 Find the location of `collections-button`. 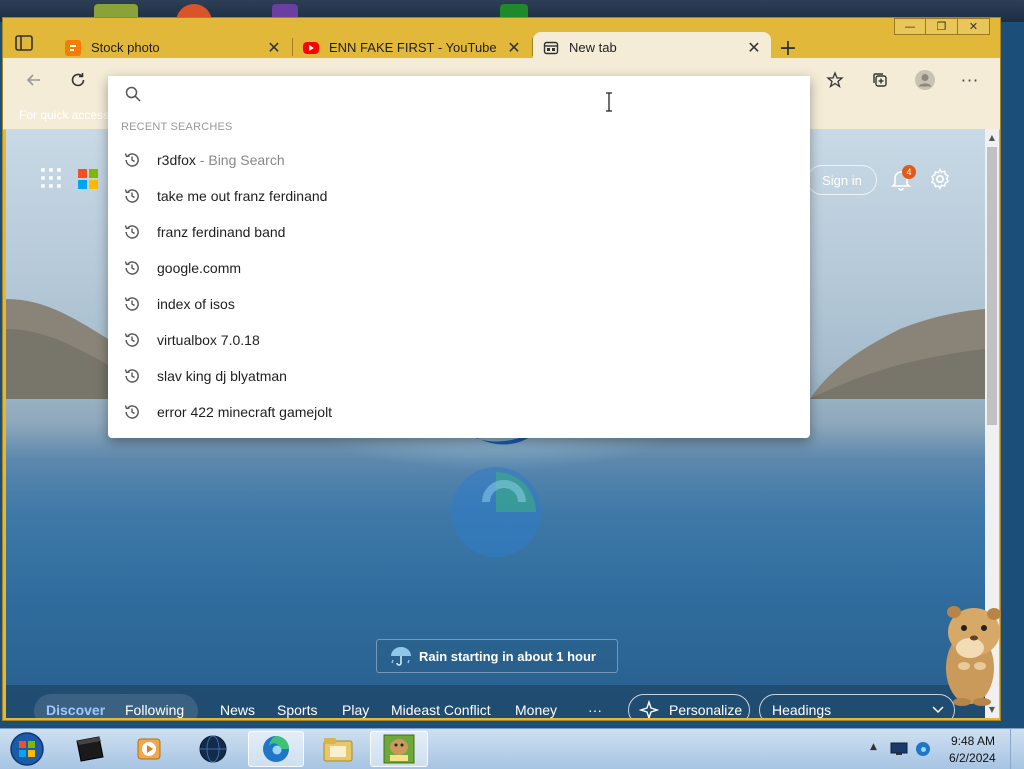

collections-button is located at coordinates (880, 80).